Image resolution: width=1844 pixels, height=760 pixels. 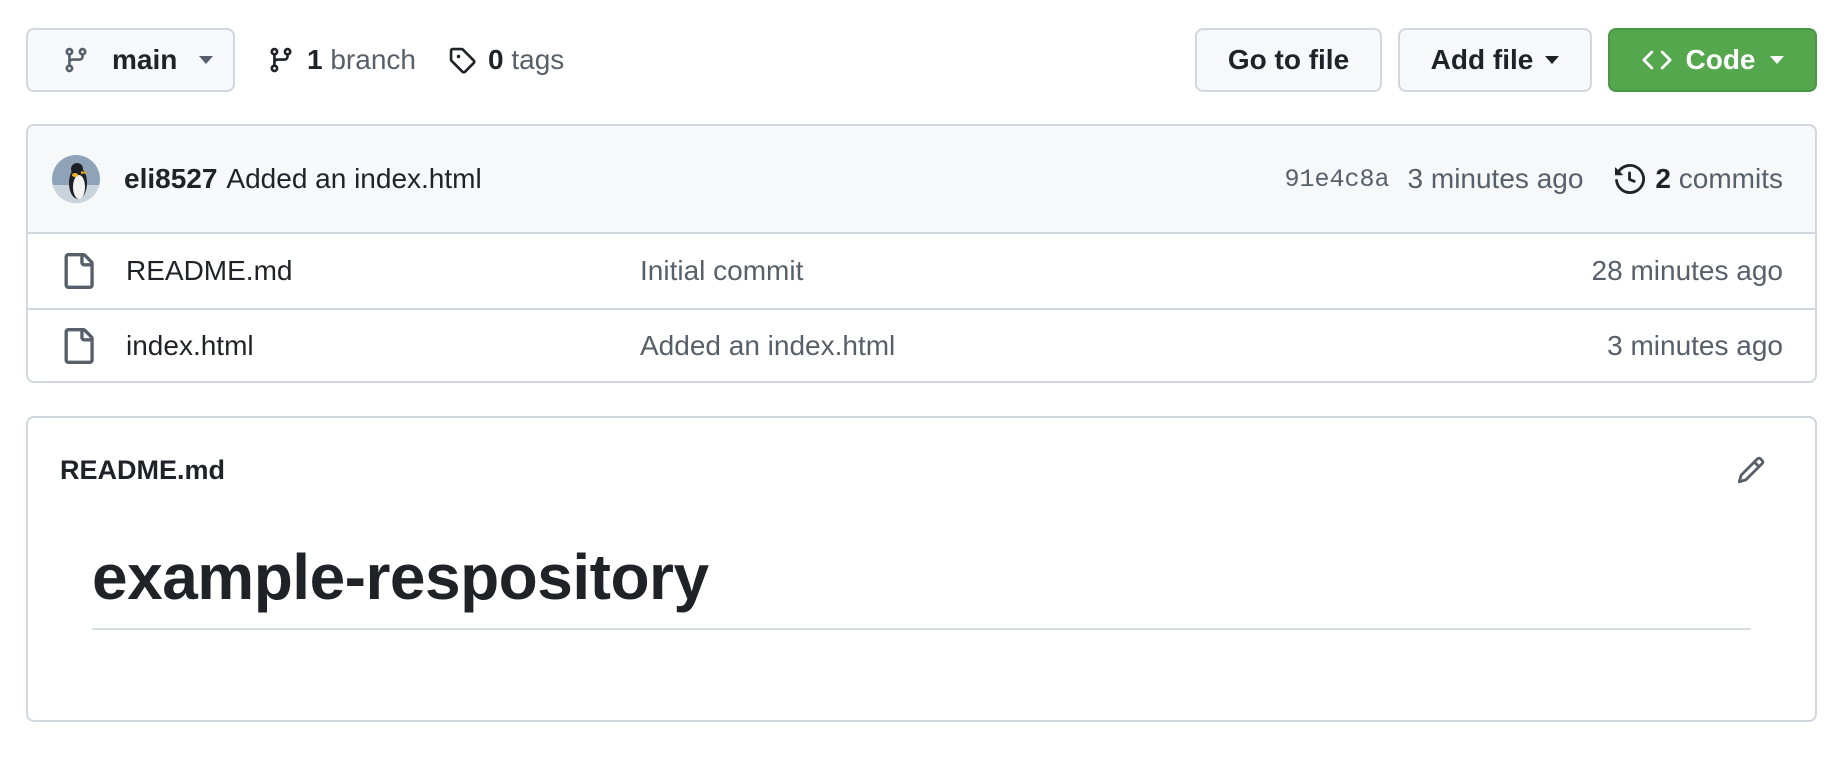 What do you see at coordinates (1695, 345) in the screenshot?
I see `file-commit-time: 3 minutes ago` at bounding box center [1695, 345].